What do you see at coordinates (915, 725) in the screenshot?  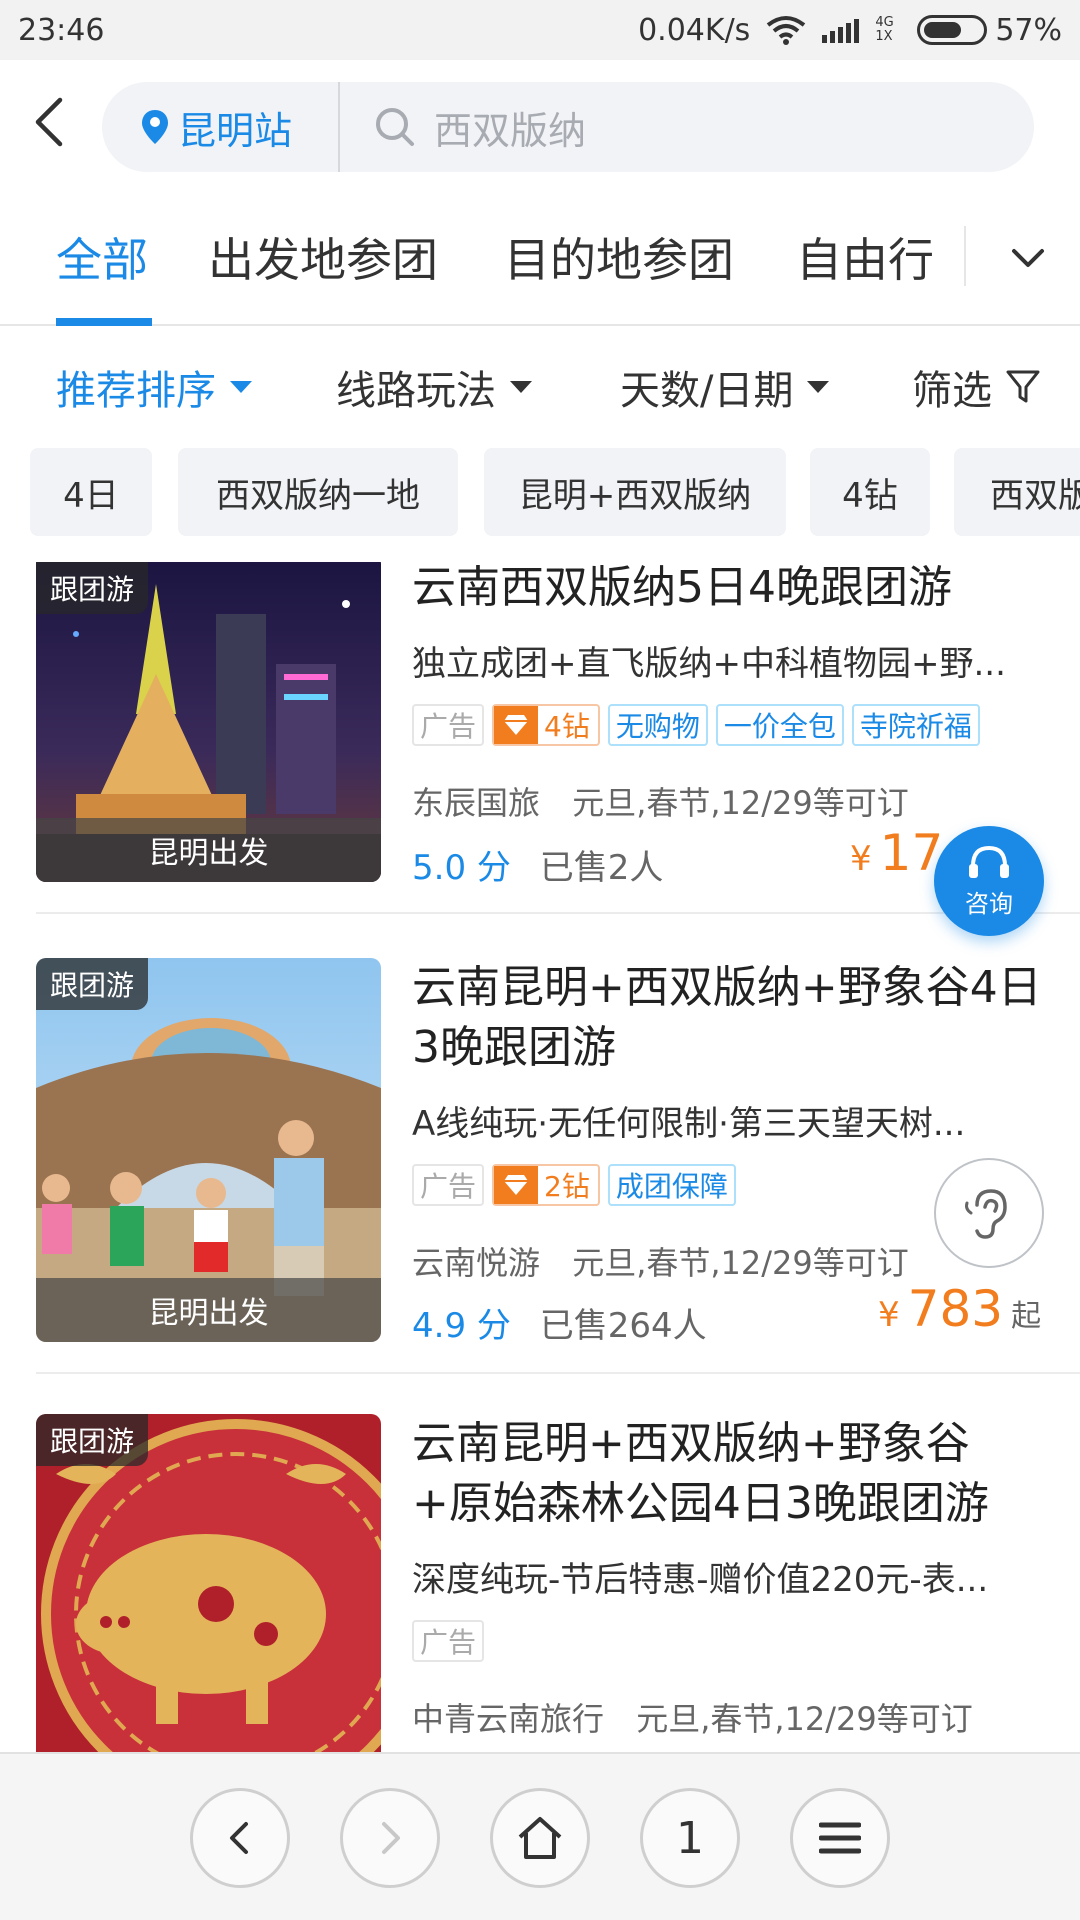 I see `feature-tag: 寺院祈福` at bounding box center [915, 725].